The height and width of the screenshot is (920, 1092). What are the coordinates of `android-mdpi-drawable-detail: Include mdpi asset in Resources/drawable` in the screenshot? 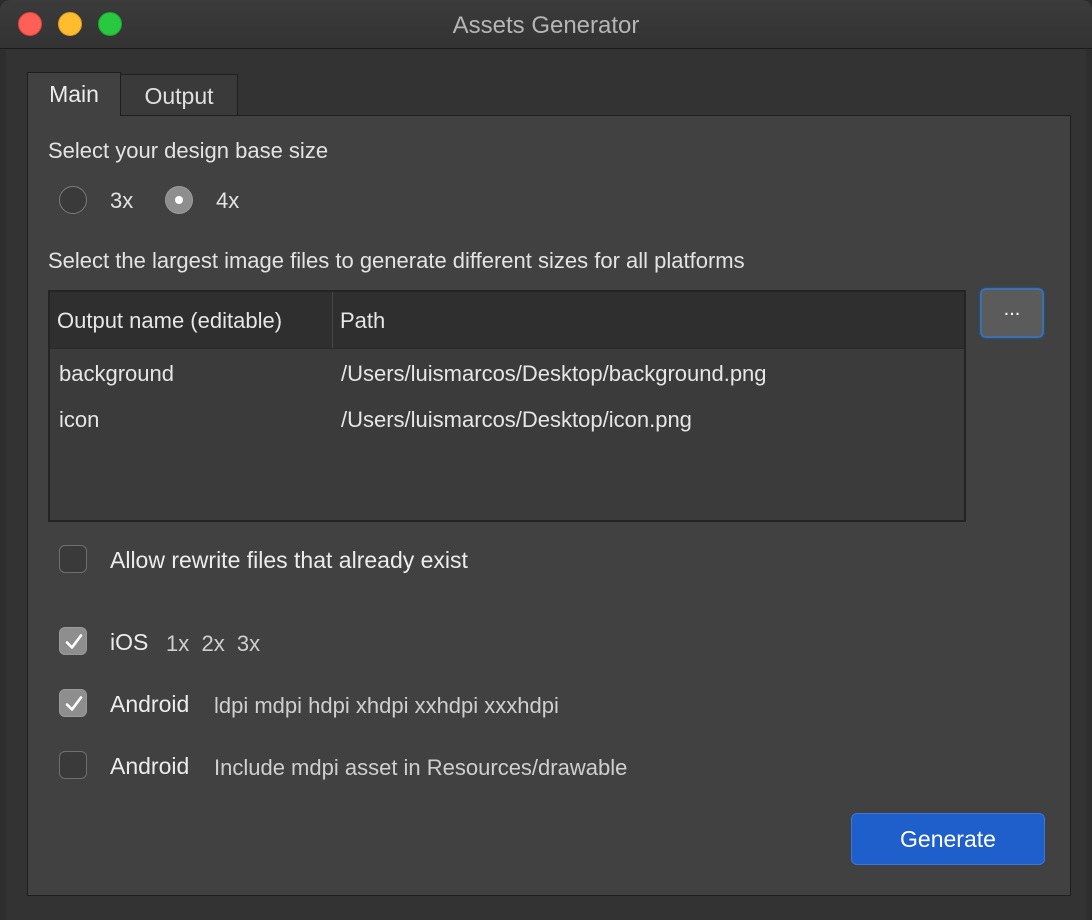 It's located at (421, 767).